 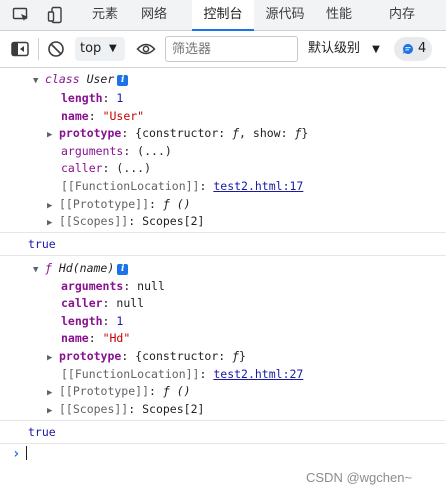 What do you see at coordinates (56, 15) in the screenshot?
I see `device-toolbar-icon` at bounding box center [56, 15].